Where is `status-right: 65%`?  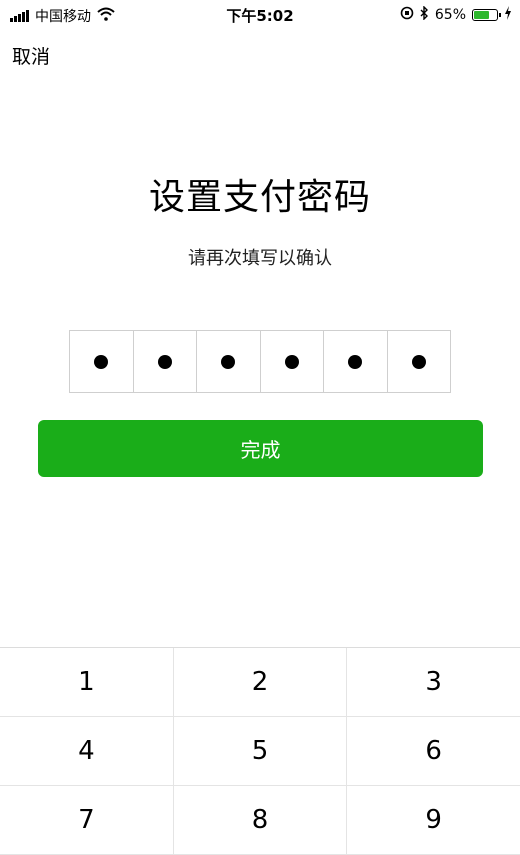
status-right: 65% is located at coordinates (456, 14).